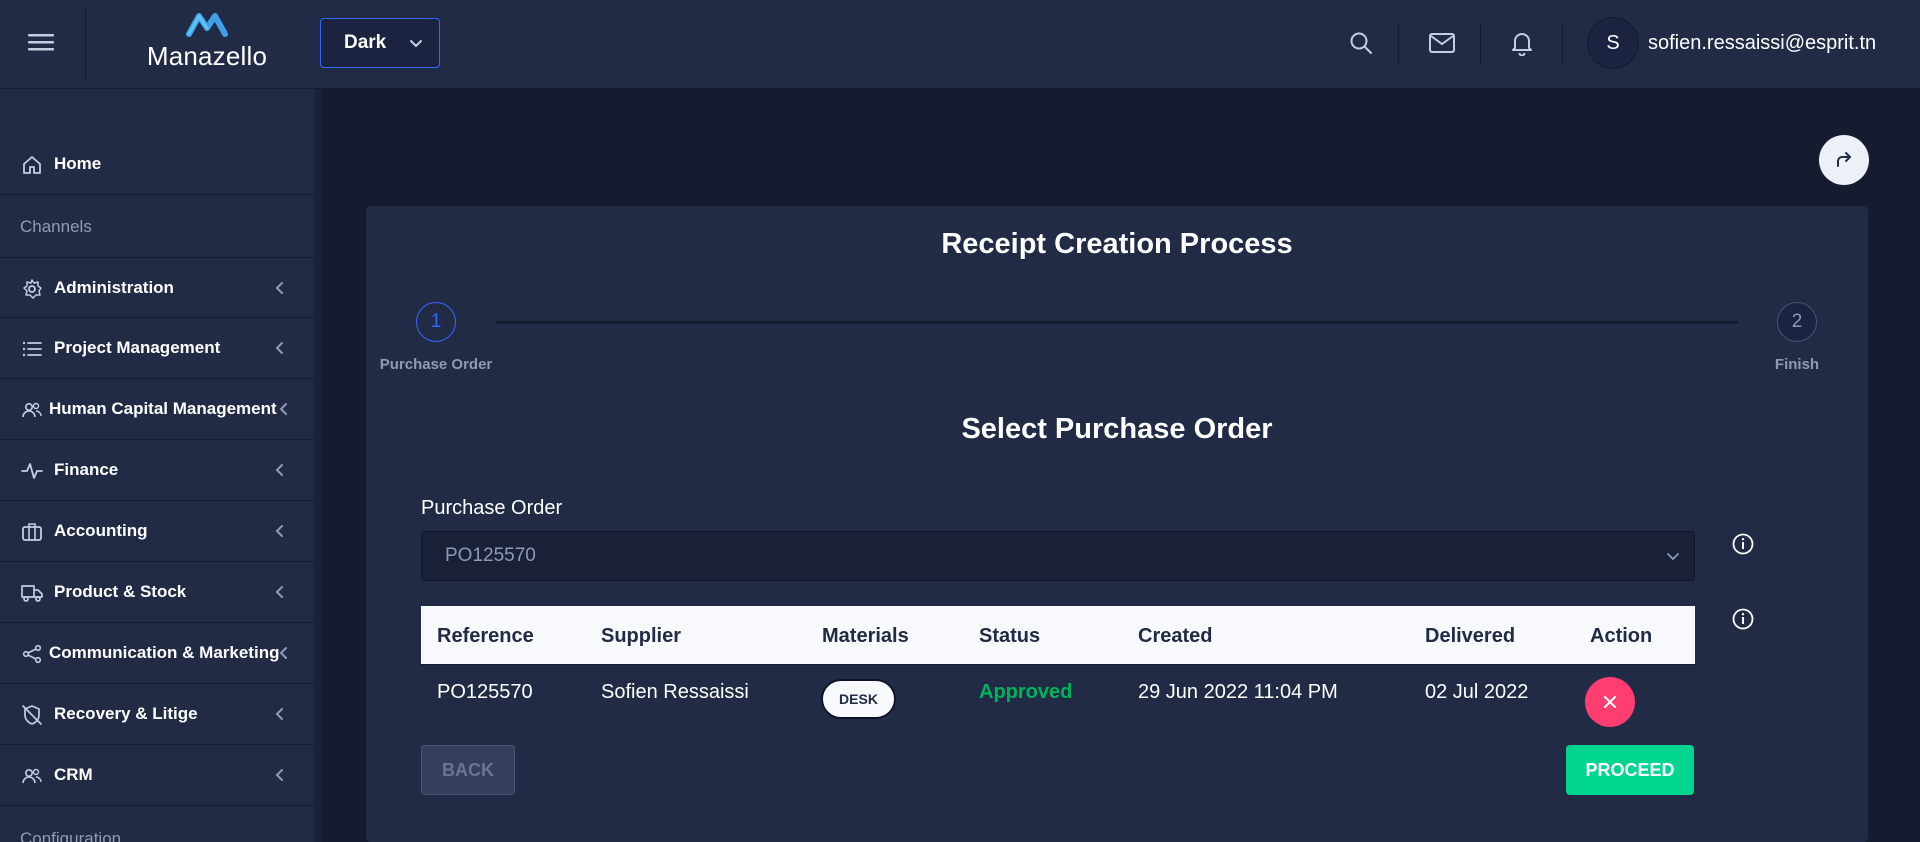  Describe the element at coordinates (490, 555) in the screenshot. I see `purchase-order-select-value: PO125570` at that location.